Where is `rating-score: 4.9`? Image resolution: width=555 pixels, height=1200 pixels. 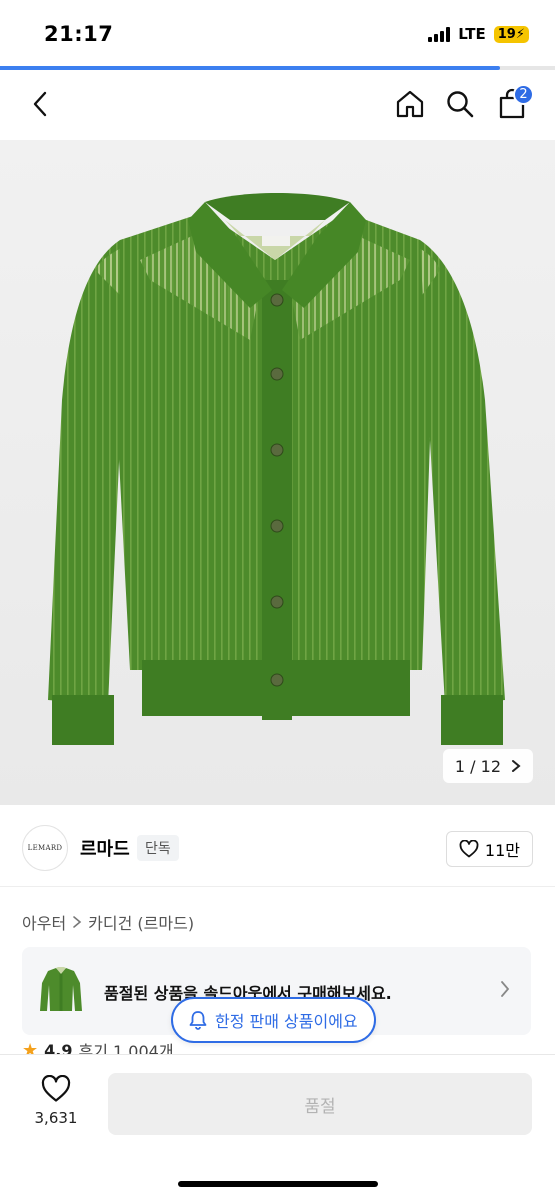 rating-score: 4.9 is located at coordinates (58, 1047).